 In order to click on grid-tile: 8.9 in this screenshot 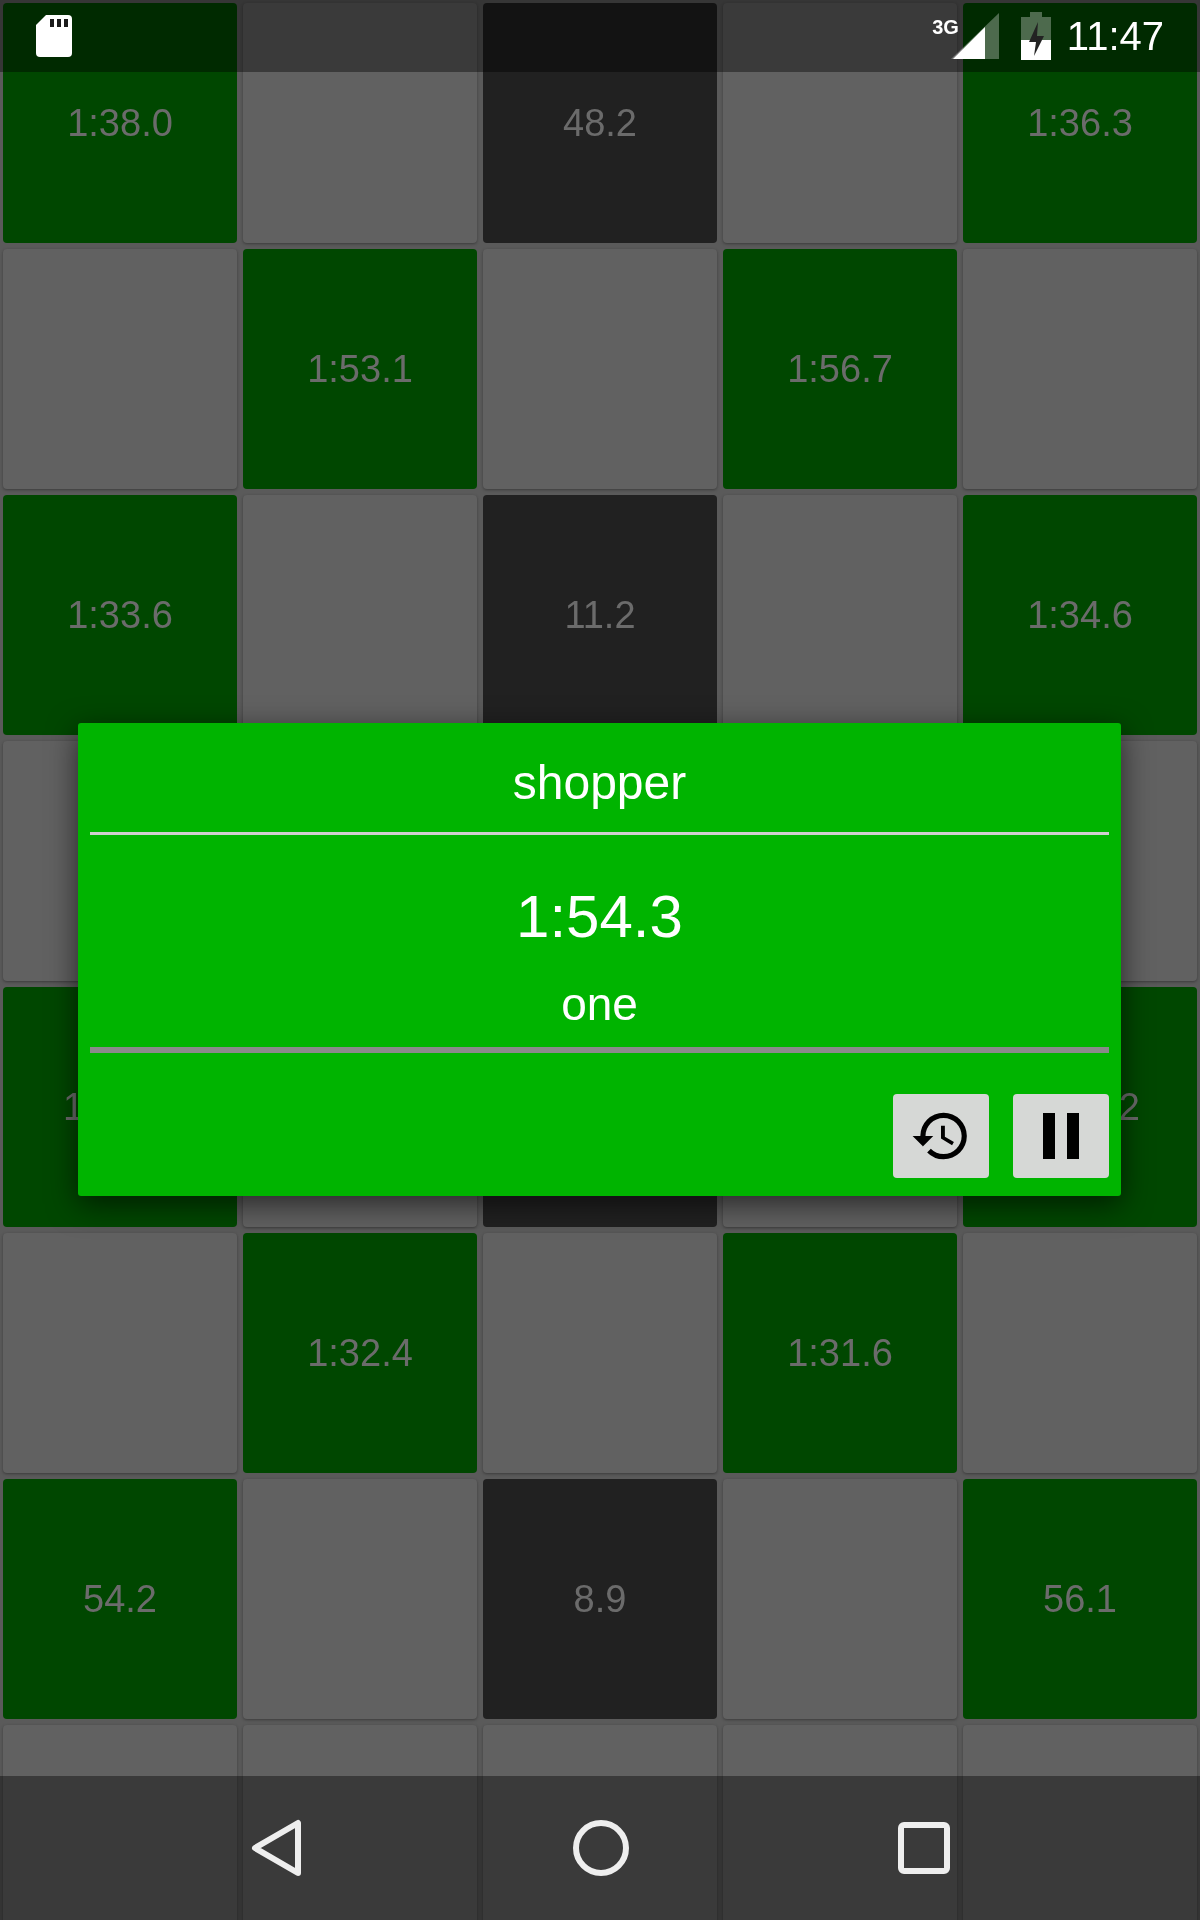, I will do `click(600, 1599)`.